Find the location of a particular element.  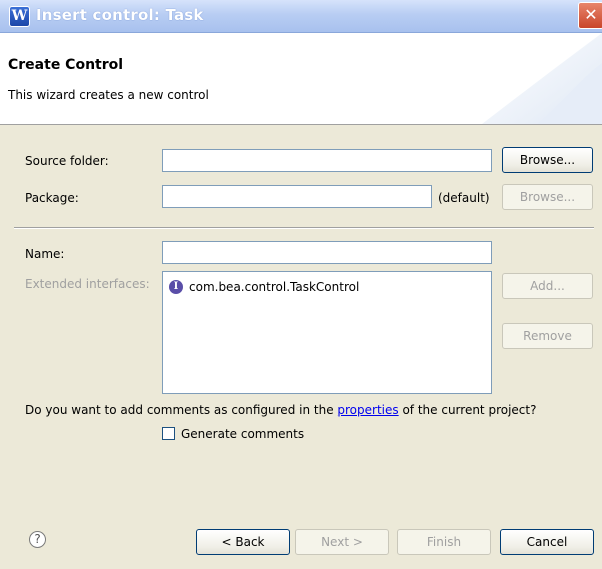

finish-button: Finish is located at coordinates (444, 542).